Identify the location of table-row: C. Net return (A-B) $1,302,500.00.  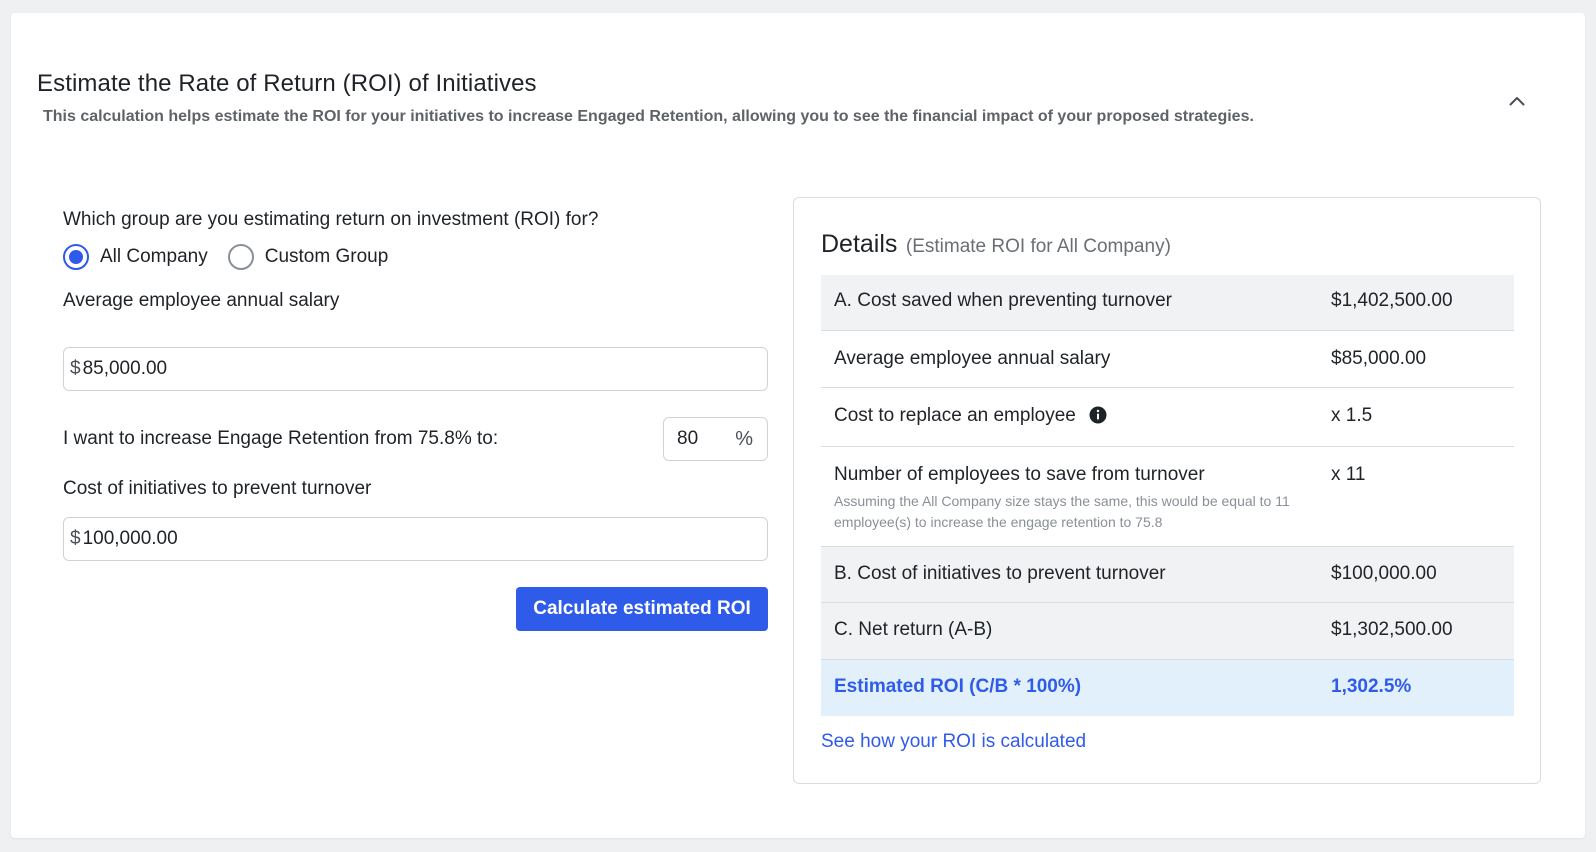
(1167, 631).